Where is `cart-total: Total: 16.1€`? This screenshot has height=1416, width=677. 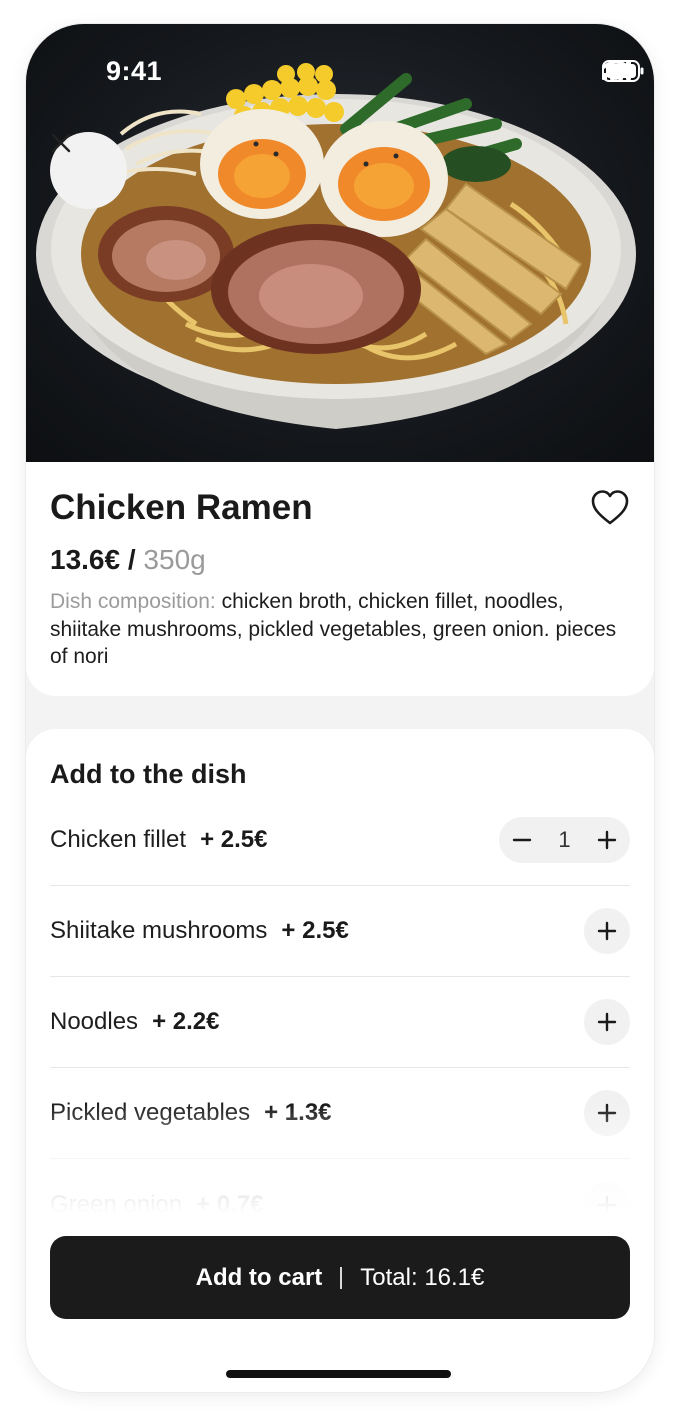
cart-total: Total: 16.1€ is located at coordinates (422, 1277).